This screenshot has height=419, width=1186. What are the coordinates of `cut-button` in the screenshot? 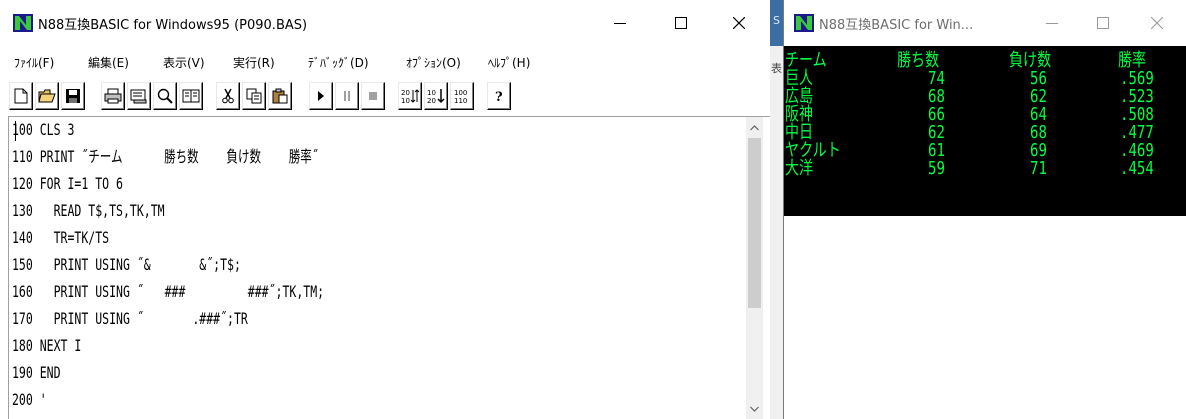 It's located at (228, 96).